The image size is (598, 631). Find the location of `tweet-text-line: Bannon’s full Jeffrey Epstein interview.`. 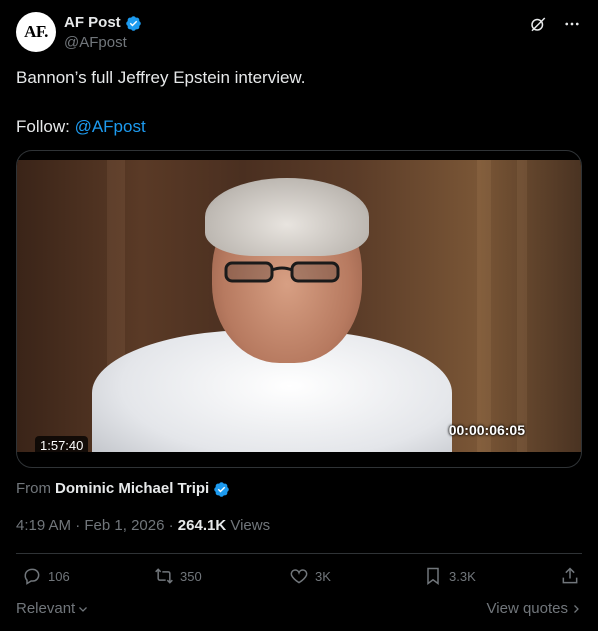

tweet-text-line: Bannon’s full Jeffrey Epstein interview. is located at coordinates (161, 77).